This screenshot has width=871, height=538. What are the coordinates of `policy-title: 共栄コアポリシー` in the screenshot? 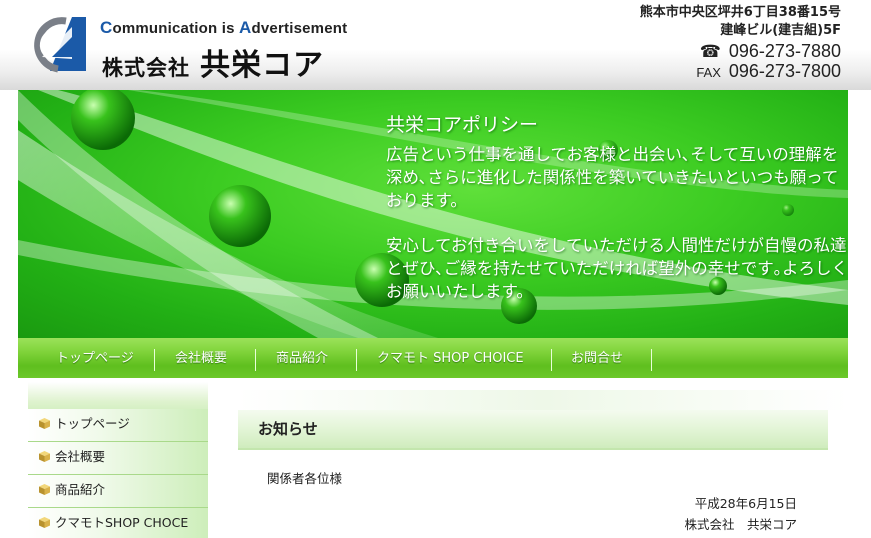 It's located at (462, 125).